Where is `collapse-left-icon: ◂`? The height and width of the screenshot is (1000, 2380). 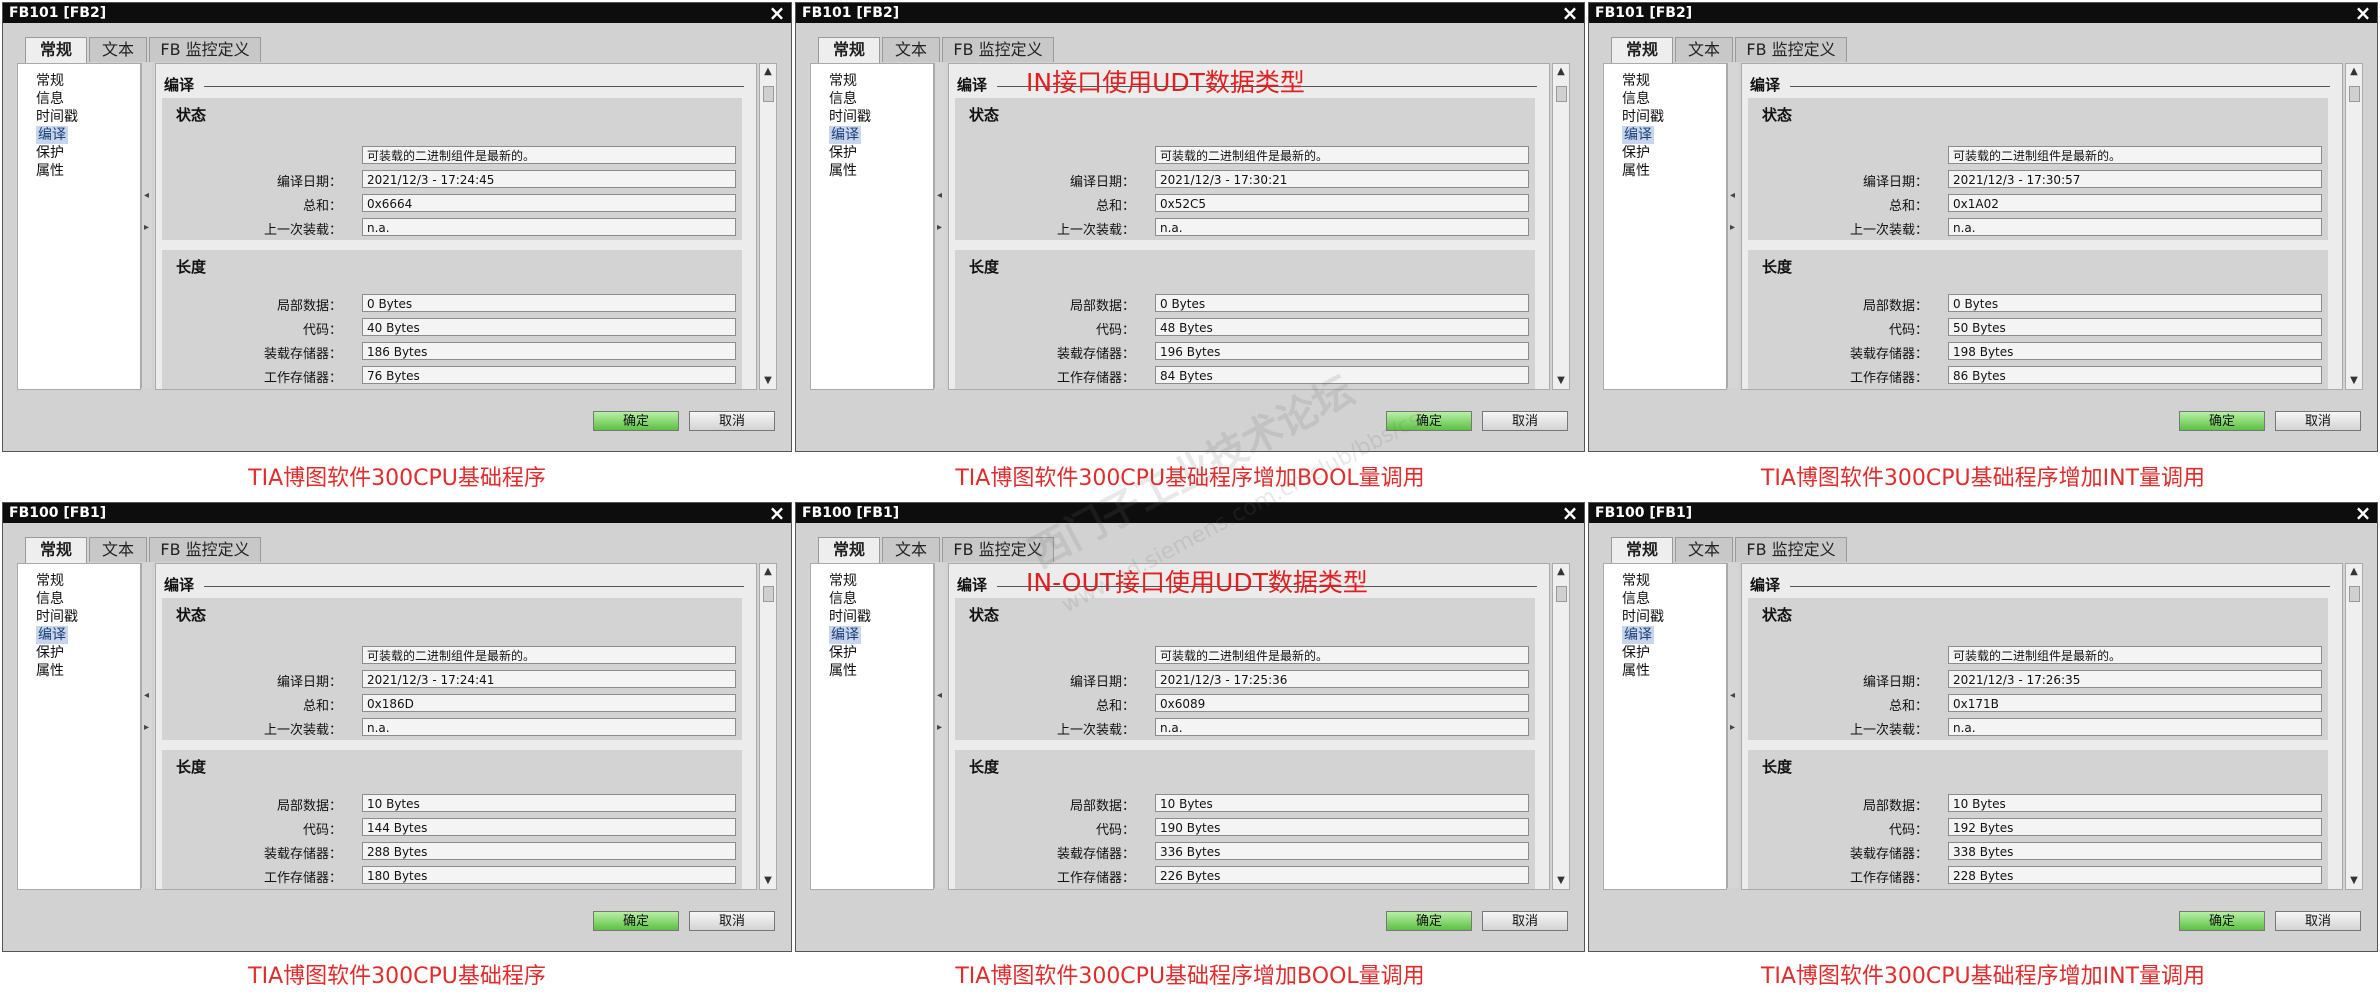 collapse-left-icon: ◂ is located at coordinates (1733, 196).